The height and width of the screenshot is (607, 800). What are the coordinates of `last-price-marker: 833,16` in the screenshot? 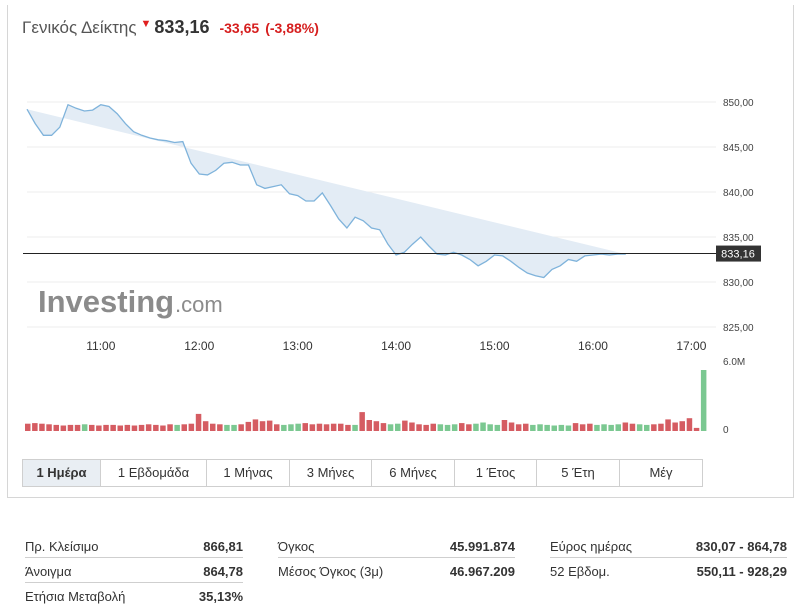 It's located at (738, 253).